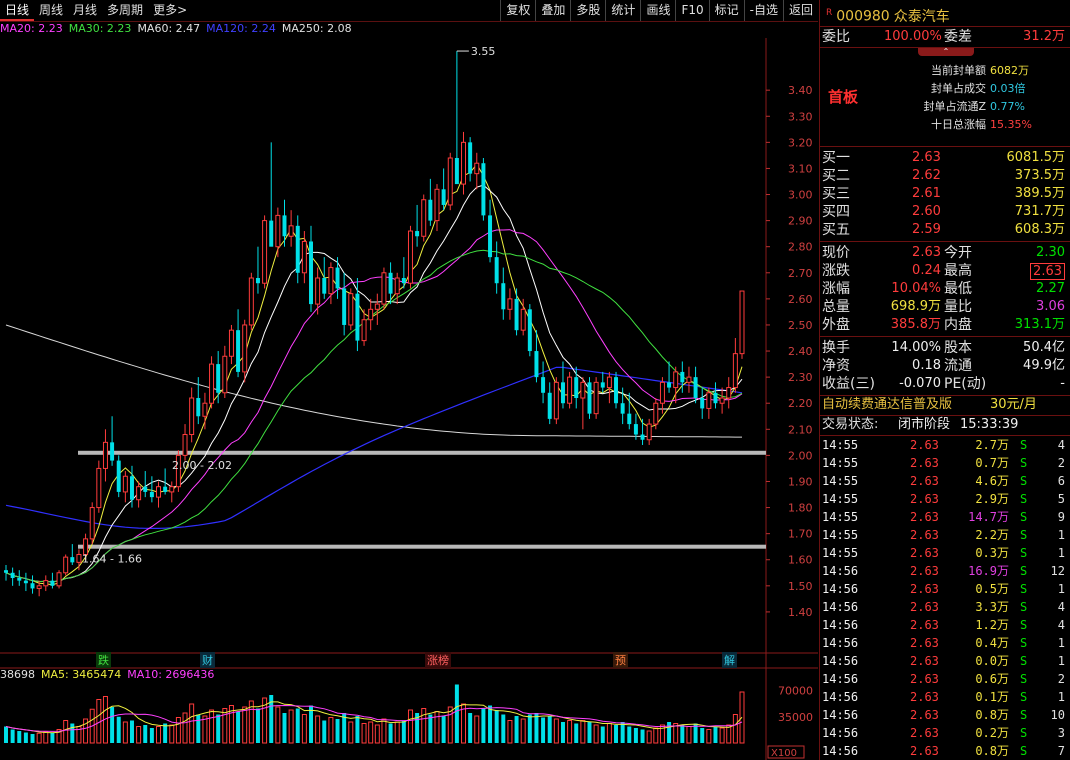 Image resolution: width=1070 pixels, height=760 pixels. Describe the element at coordinates (784, 753) in the screenshot. I see `vol-unit-label: X100` at that location.